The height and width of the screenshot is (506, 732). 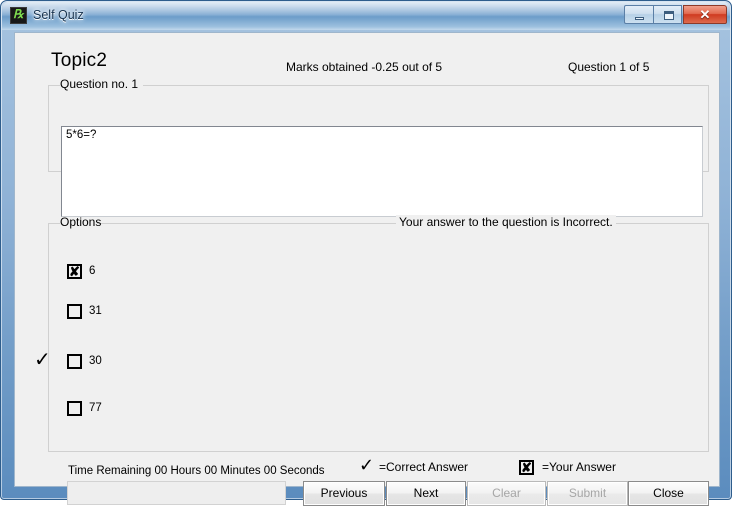 What do you see at coordinates (426, 85) in the screenshot?
I see `groupbox-border-right` at bounding box center [426, 85].